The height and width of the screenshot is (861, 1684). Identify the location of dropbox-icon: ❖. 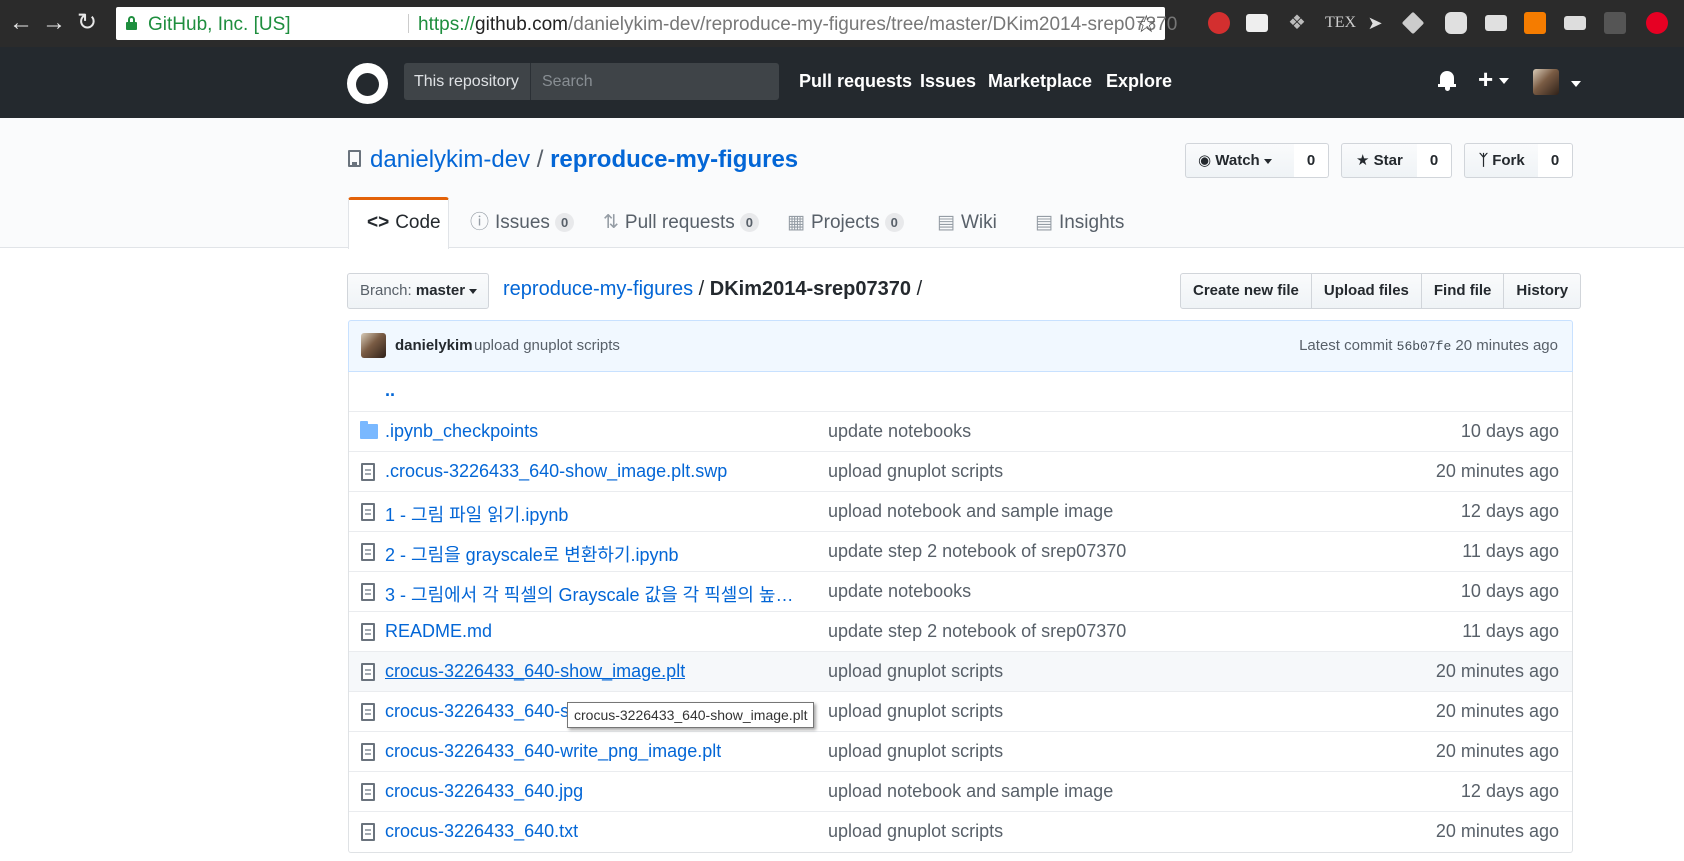
(1297, 23).